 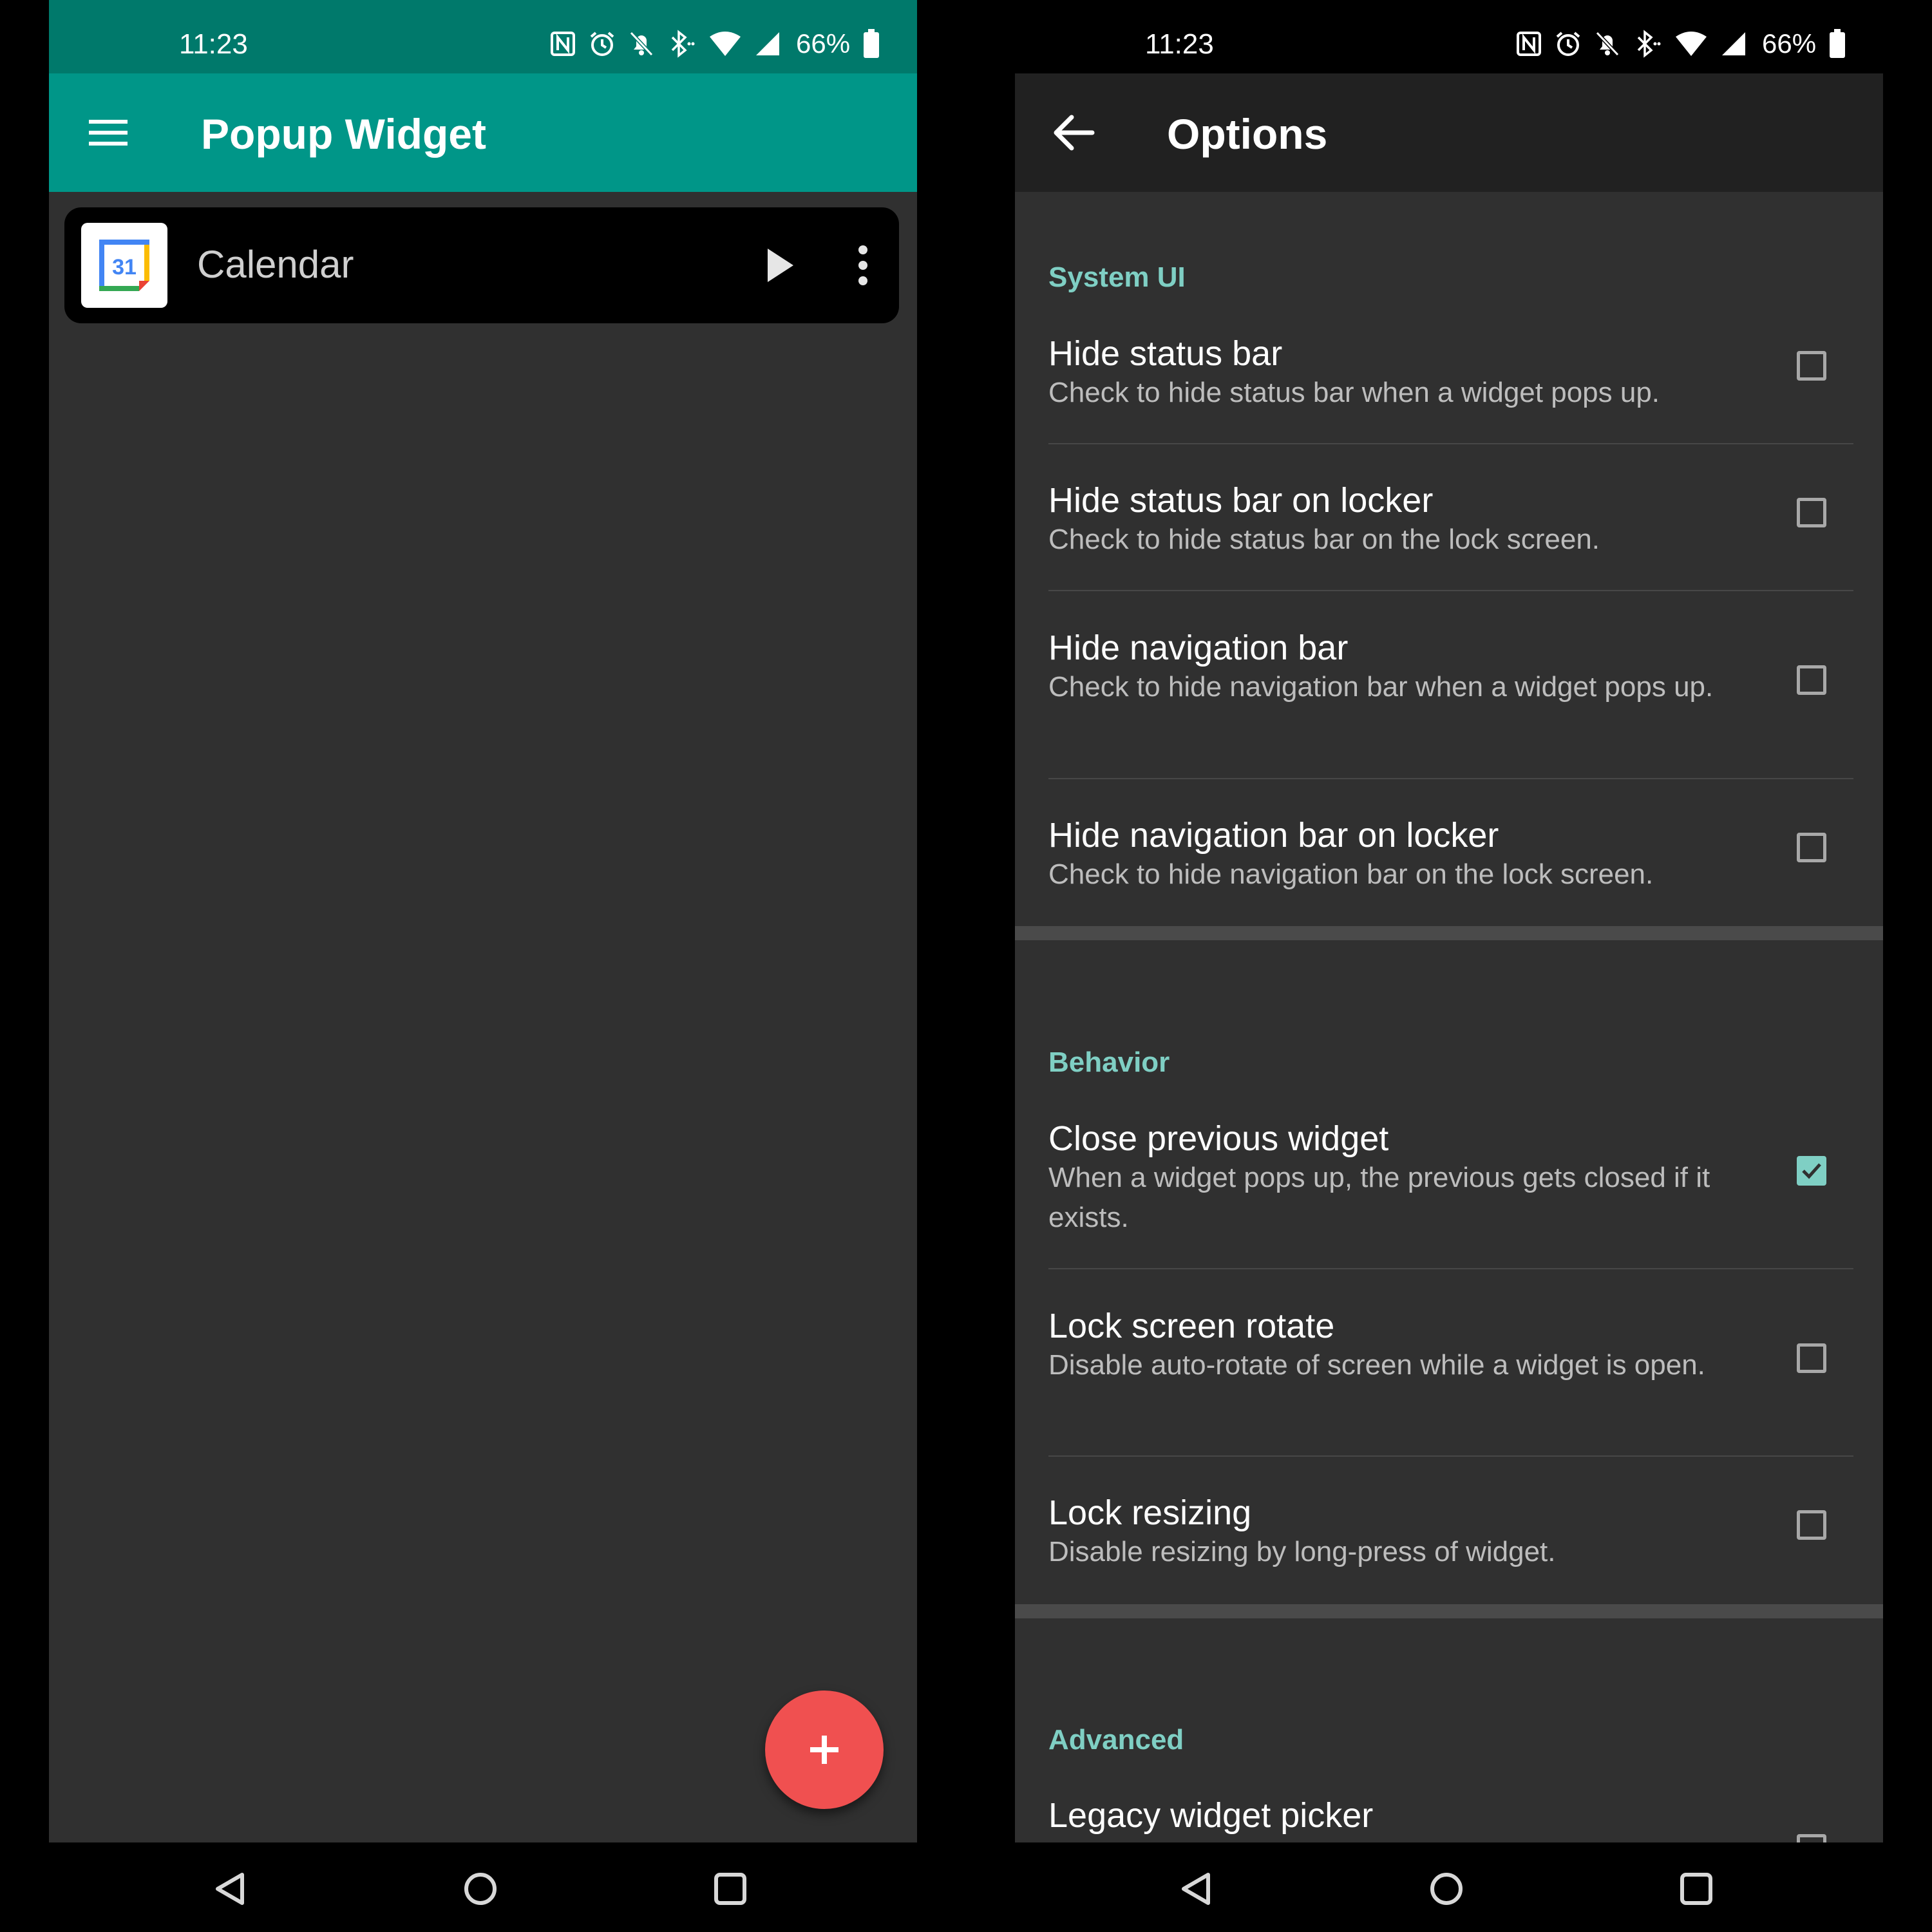 What do you see at coordinates (1198, 648) in the screenshot?
I see `option-title: Hide navigation bar` at bounding box center [1198, 648].